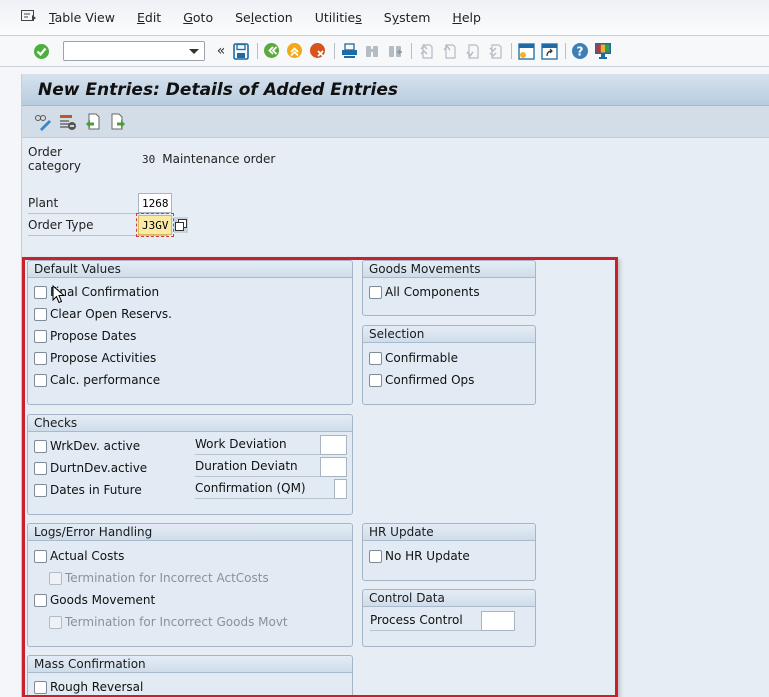 The image size is (769, 697). I want to click on group-header: Mass Confirmation, so click(190, 664).